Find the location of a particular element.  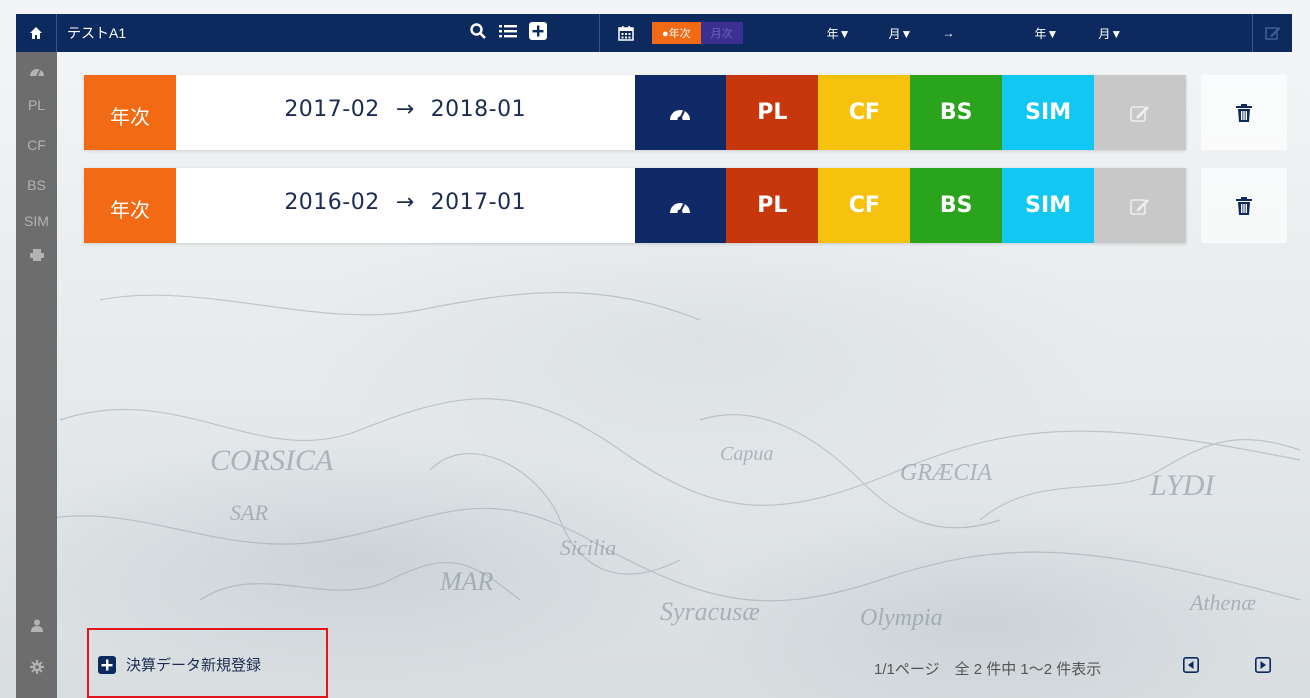

sidebar-item-pl: PL is located at coordinates (36, 105).